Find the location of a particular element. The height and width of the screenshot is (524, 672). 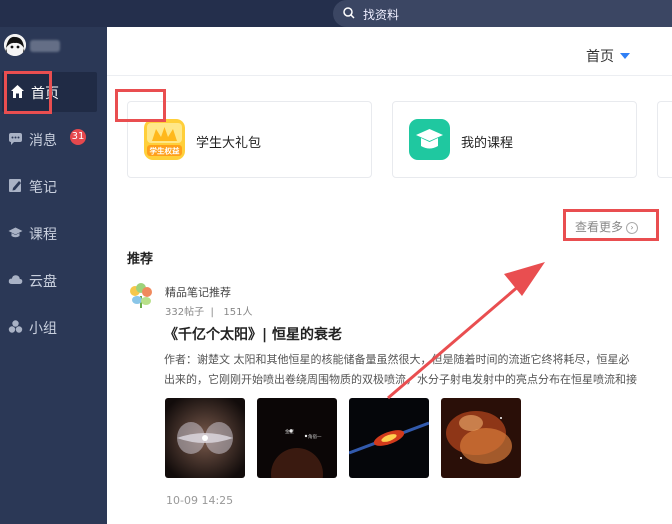

chevron-down-icon is located at coordinates (625, 56).